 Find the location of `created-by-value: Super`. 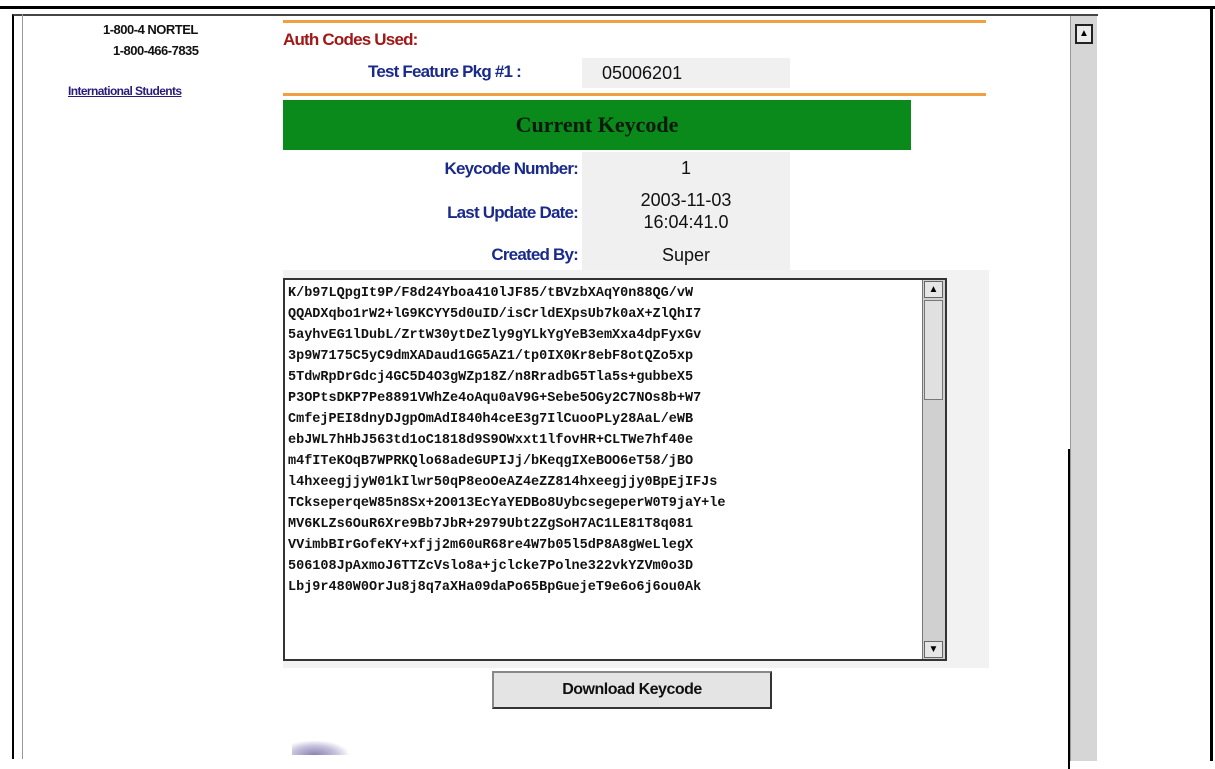

created-by-value: Super is located at coordinates (686, 255).